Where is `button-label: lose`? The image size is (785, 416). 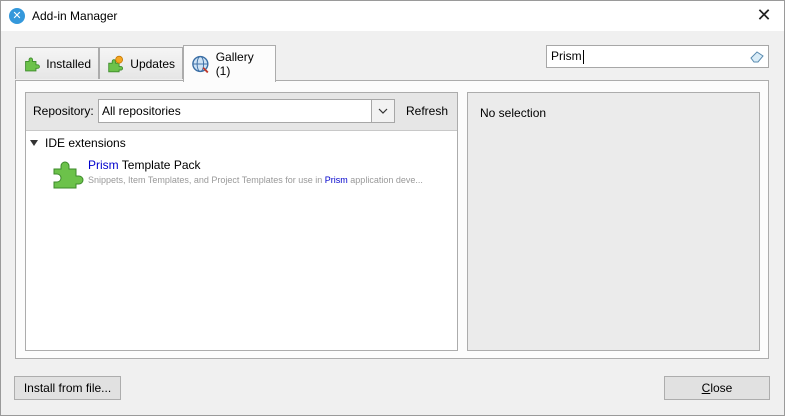 button-label: lose is located at coordinates (721, 388).